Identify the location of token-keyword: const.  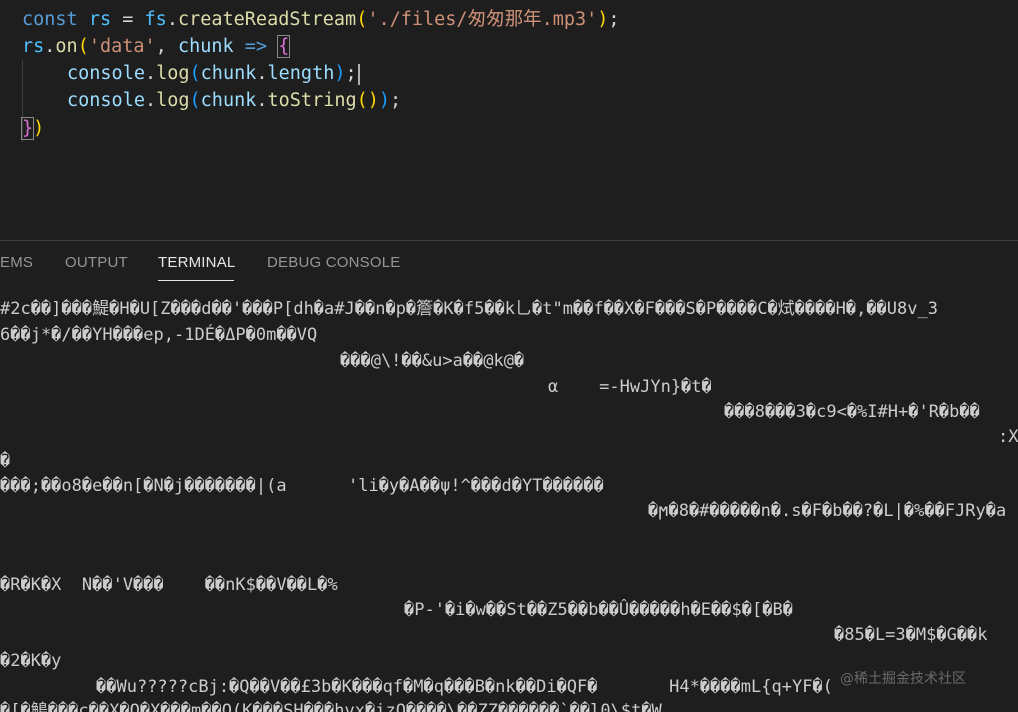
(50, 19).